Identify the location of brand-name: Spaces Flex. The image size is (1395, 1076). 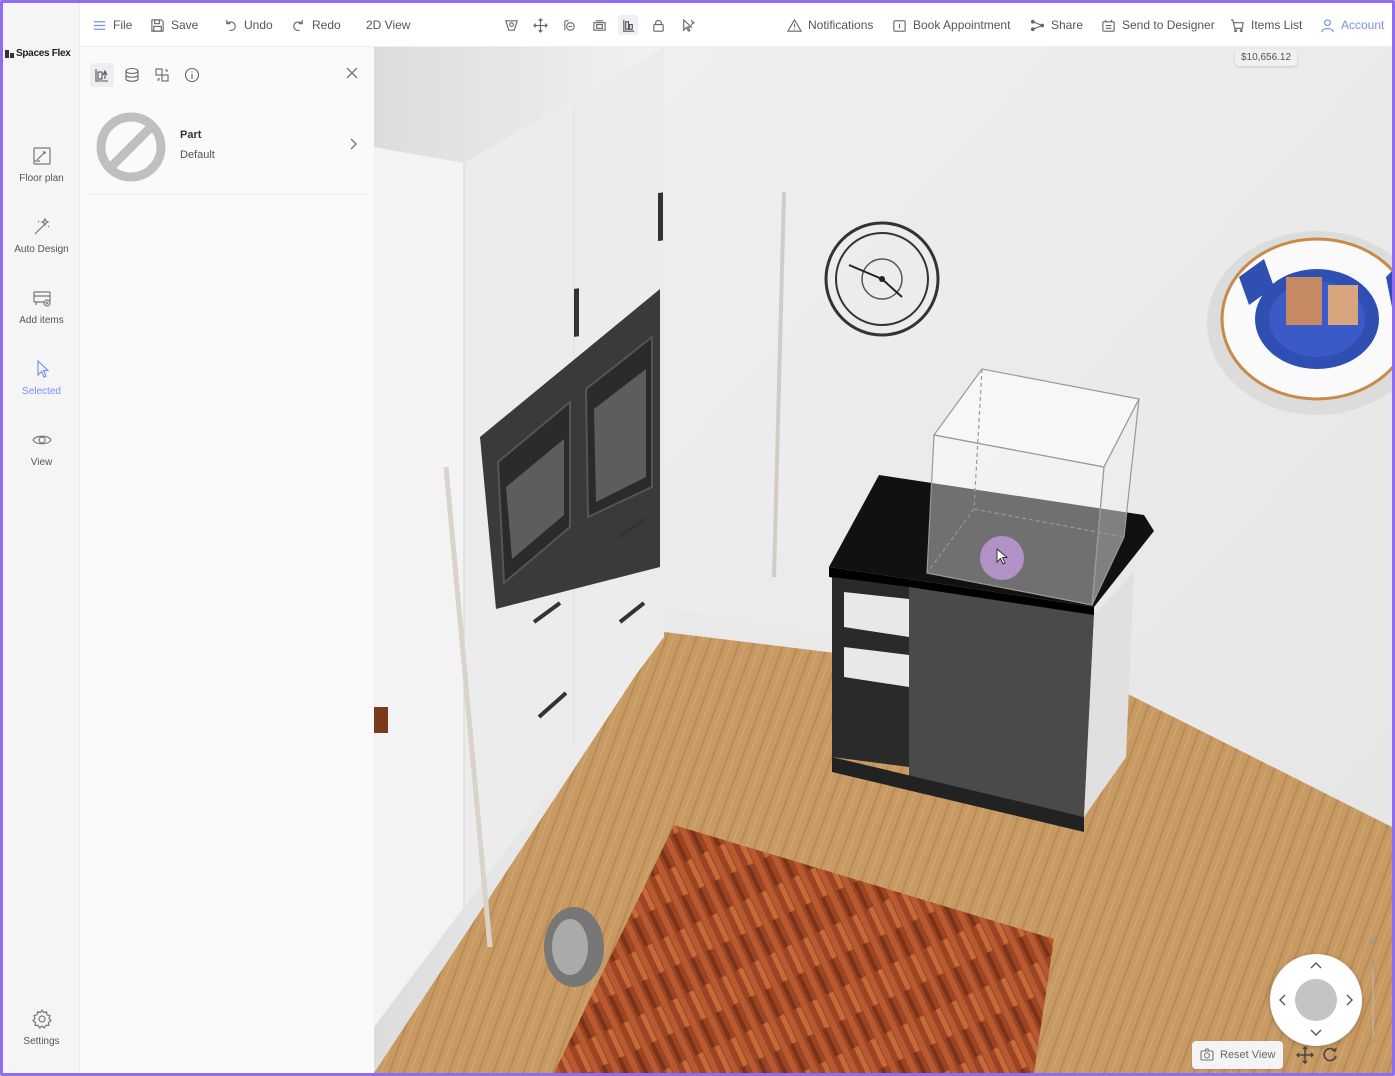
(43, 53).